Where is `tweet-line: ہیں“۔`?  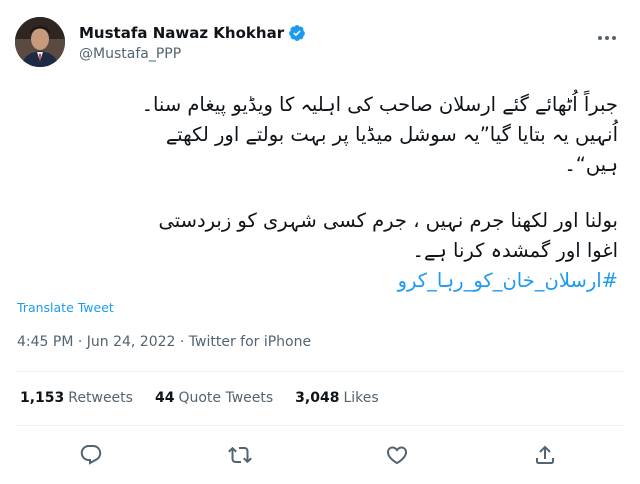 tweet-line: ہیں“۔ is located at coordinates (591, 164).